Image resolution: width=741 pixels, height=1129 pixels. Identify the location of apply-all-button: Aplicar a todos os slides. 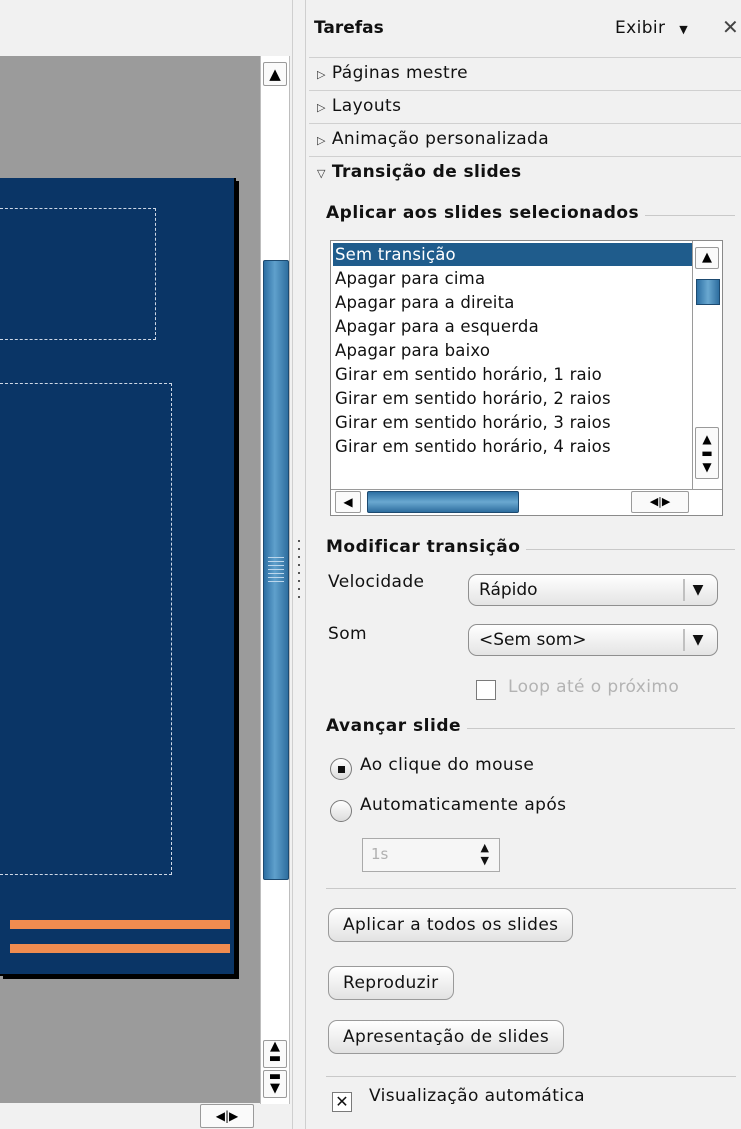
(451, 925).